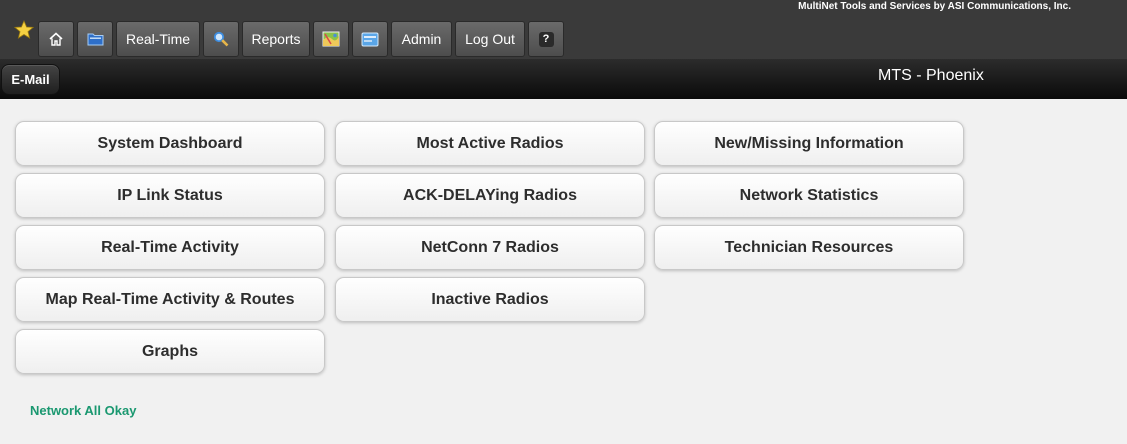 The height and width of the screenshot is (444, 1127). What do you see at coordinates (931, 75) in the screenshot?
I see `site-title: MTS - Phoenix` at bounding box center [931, 75].